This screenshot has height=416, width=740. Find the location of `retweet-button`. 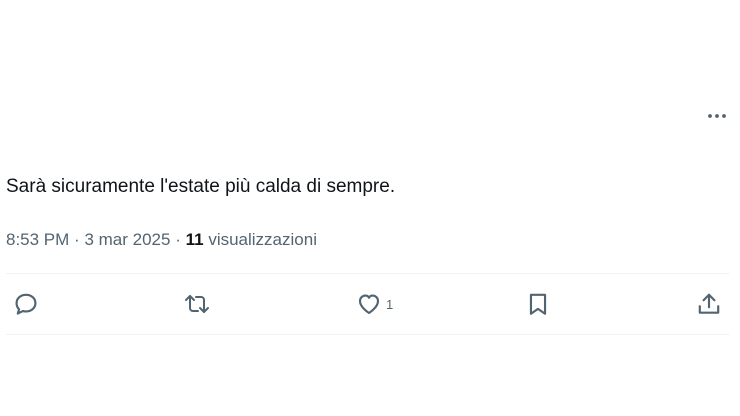

retweet-button is located at coordinates (197, 304).